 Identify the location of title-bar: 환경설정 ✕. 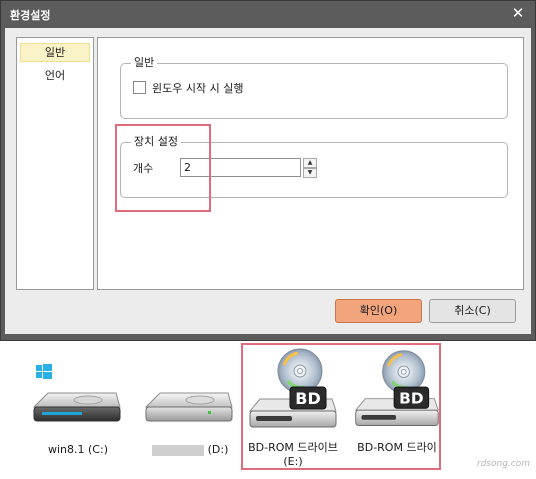
(268, 14).